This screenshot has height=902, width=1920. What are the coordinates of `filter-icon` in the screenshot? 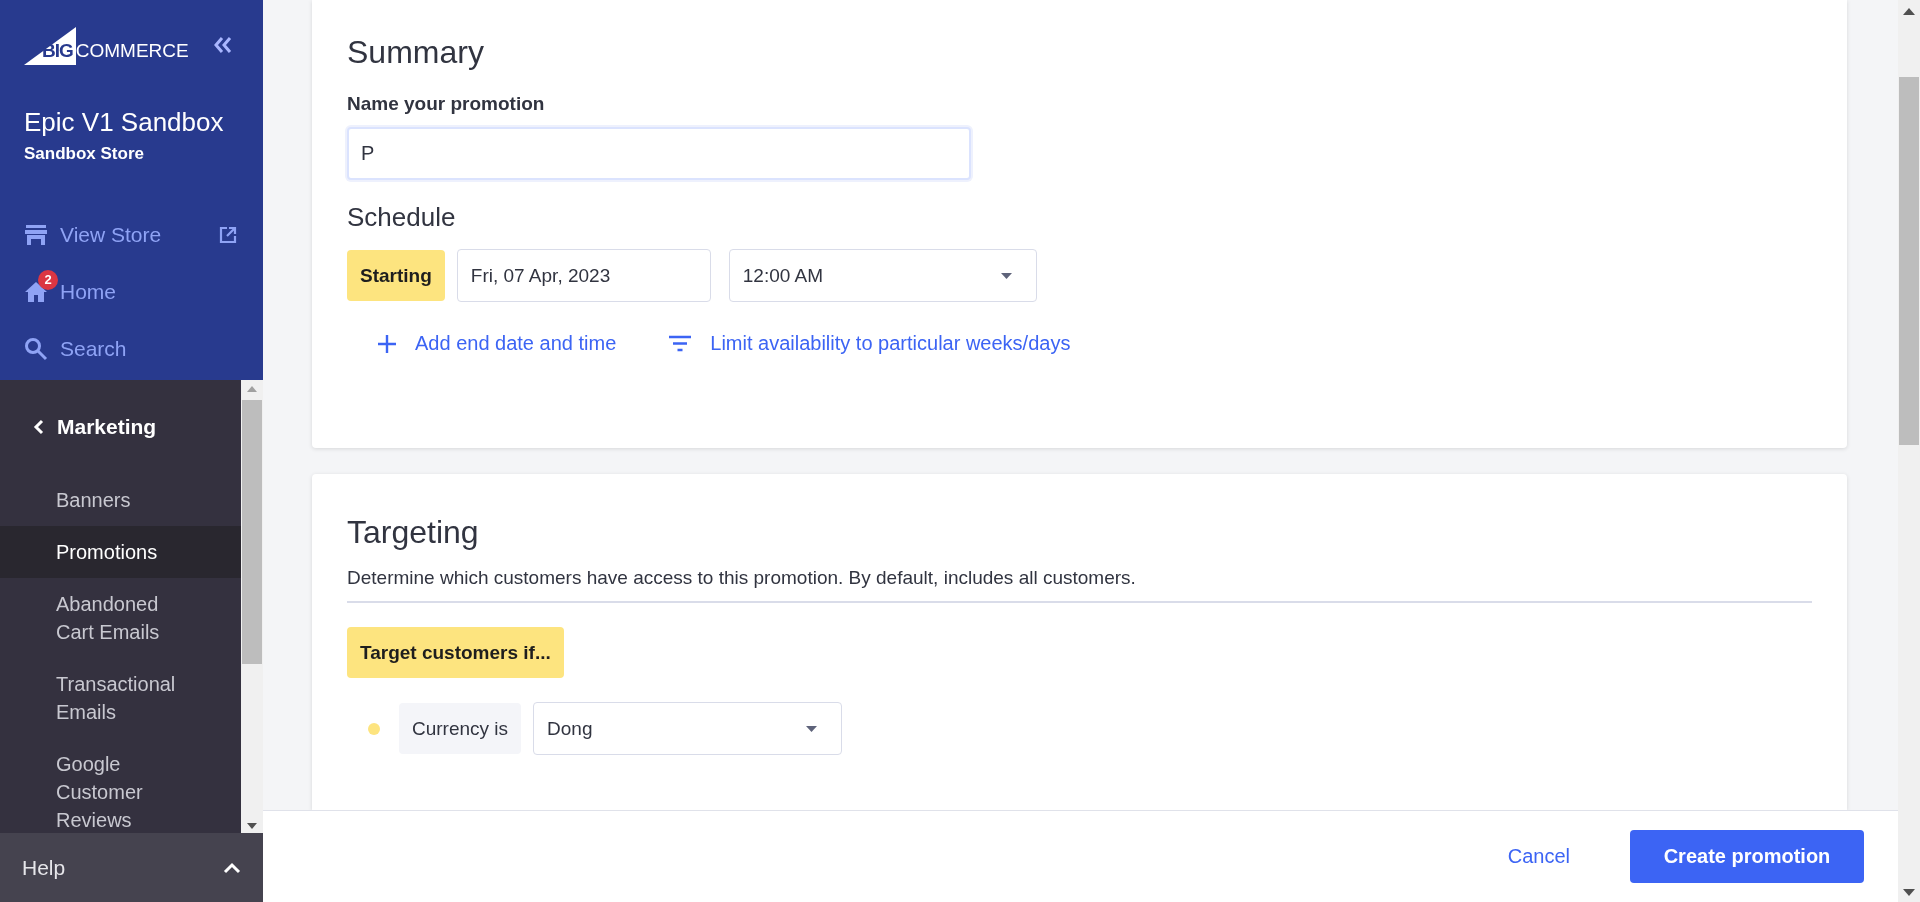 It's located at (680, 343).